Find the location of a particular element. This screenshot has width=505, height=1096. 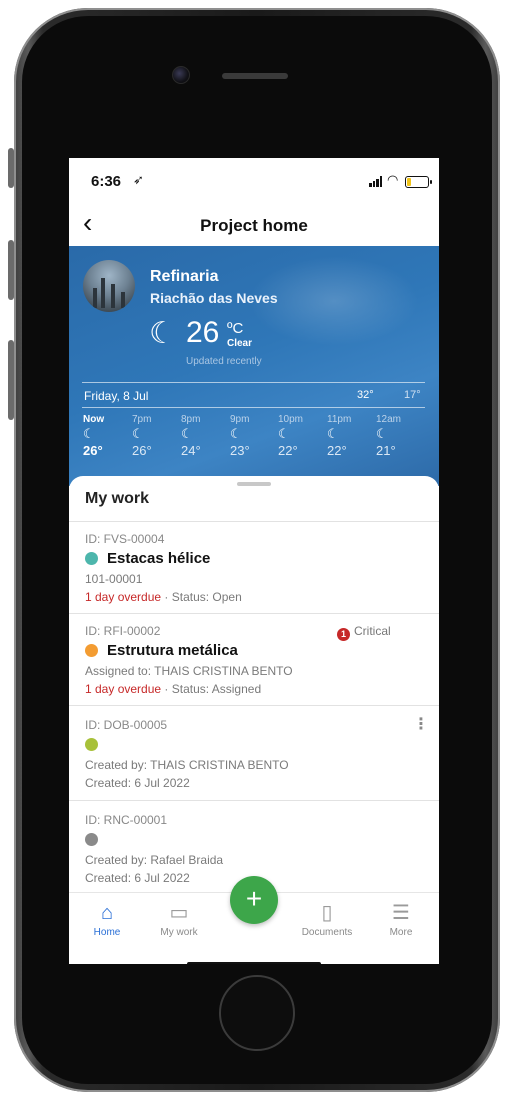

tab-label: My work is located at coordinates (179, 932).